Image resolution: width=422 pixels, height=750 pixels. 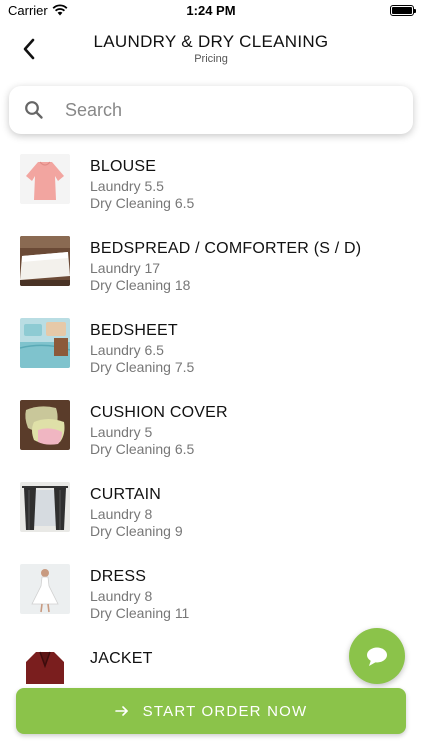 What do you see at coordinates (211, 435) in the screenshot?
I see `list-item-cushion-cover: CUSHION COVER Laundry 5 Dry Cleaning 6.5` at bounding box center [211, 435].